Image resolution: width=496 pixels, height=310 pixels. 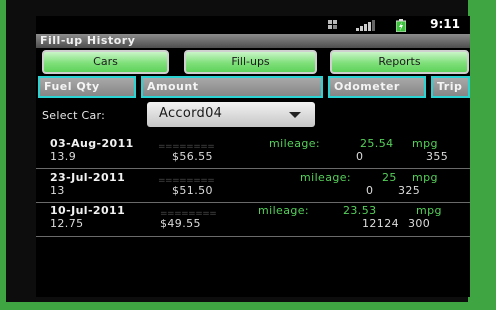 I want to click on fillups-button: Fill-ups, so click(x=250, y=62).